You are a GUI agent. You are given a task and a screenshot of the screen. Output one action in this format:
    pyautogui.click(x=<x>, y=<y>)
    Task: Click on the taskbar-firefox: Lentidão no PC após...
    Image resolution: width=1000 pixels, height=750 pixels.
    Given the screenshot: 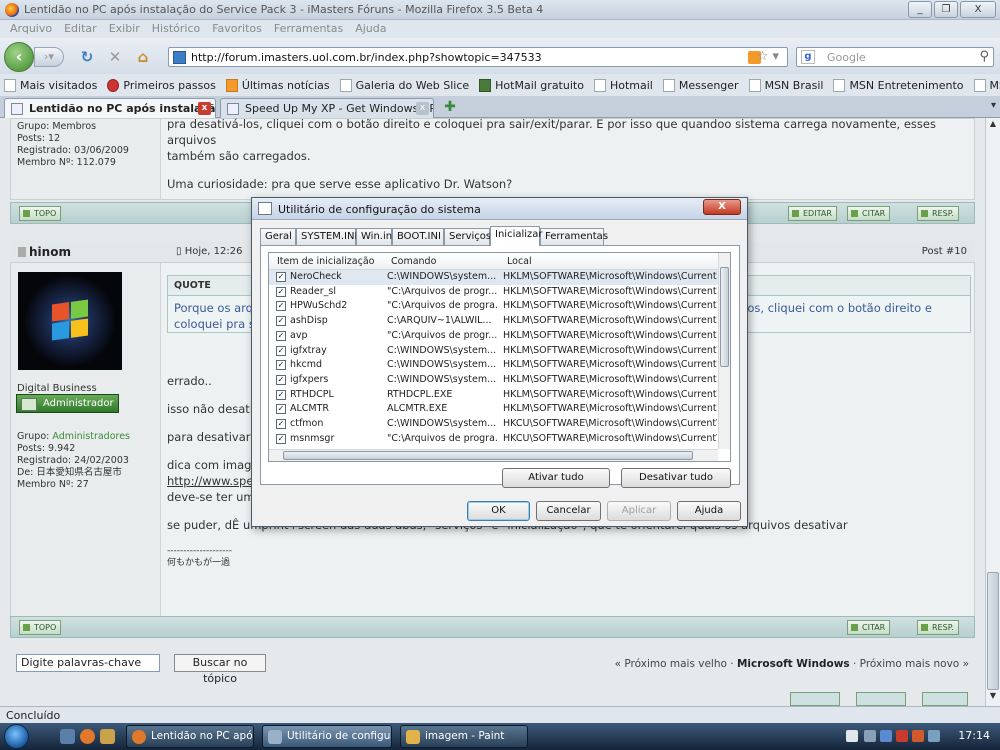 What is the action you would take?
    pyautogui.click(x=190, y=736)
    